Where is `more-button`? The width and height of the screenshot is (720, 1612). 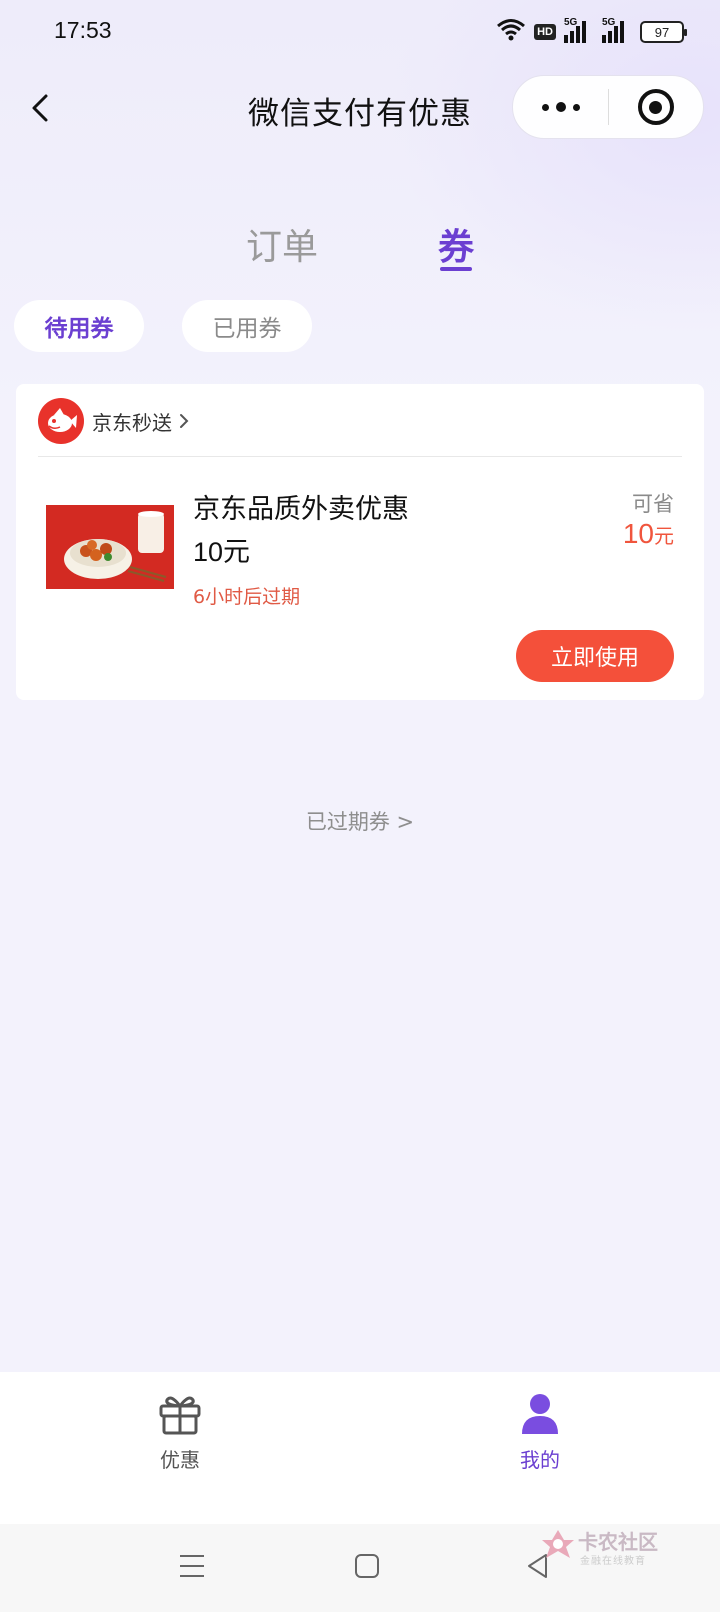
more-button is located at coordinates (560, 107).